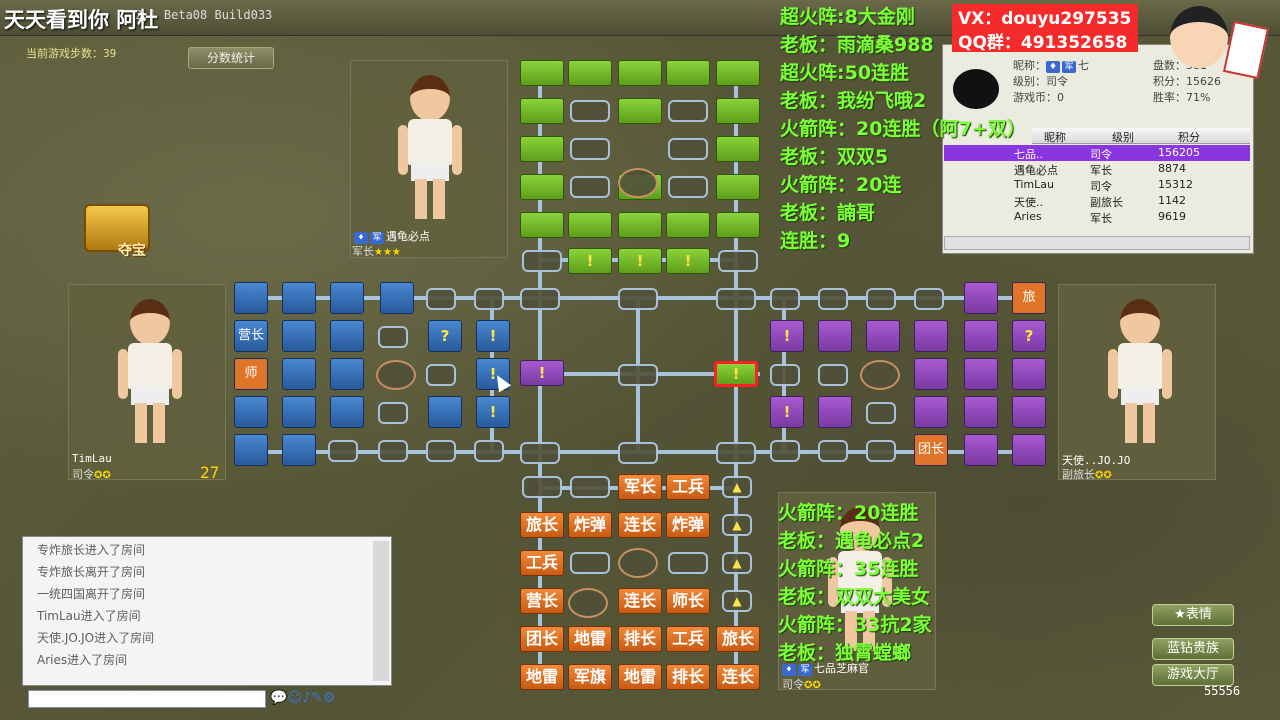 This screenshot has height=720, width=1280. What do you see at coordinates (294, 698) in the screenshot?
I see `smiley-icon: ☺` at bounding box center [294, 698].